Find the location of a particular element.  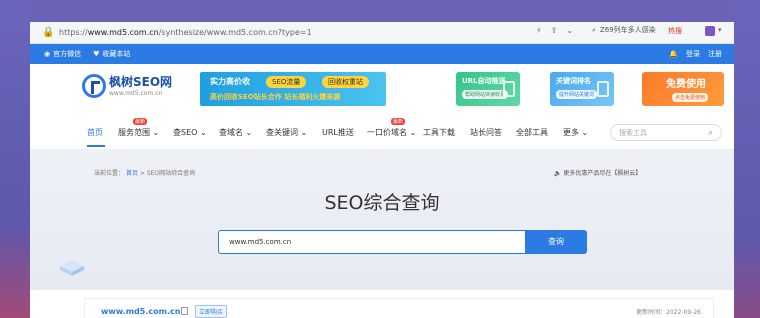

result-domain: www.md5.com.cn is located at coordinates (140, 311).